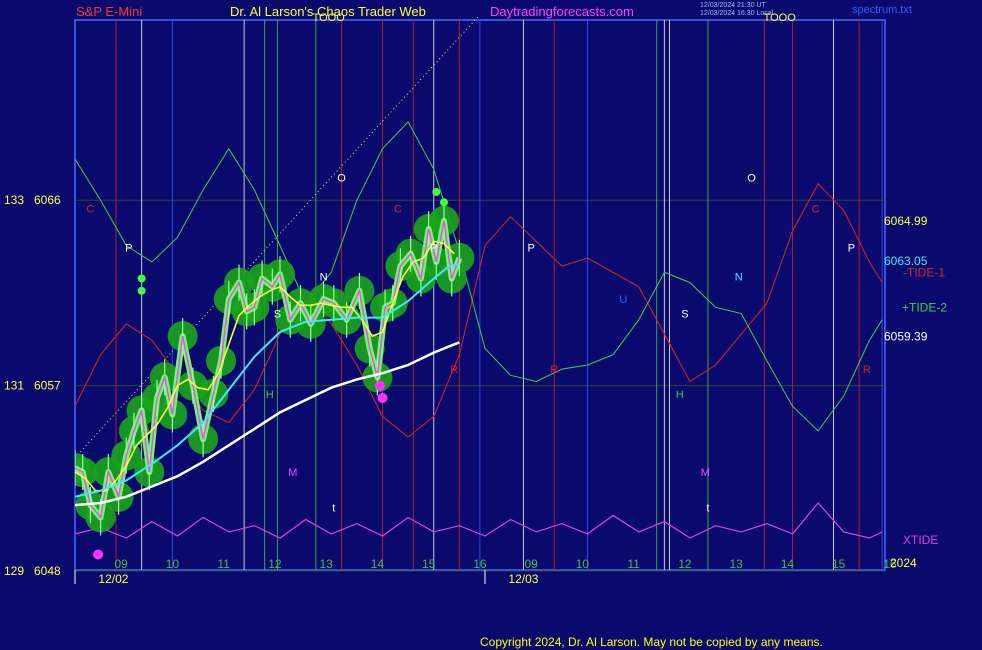  Describe the element at coordinates (707, 508) in the screenshot. I see `event-marker-21: t` at that location.